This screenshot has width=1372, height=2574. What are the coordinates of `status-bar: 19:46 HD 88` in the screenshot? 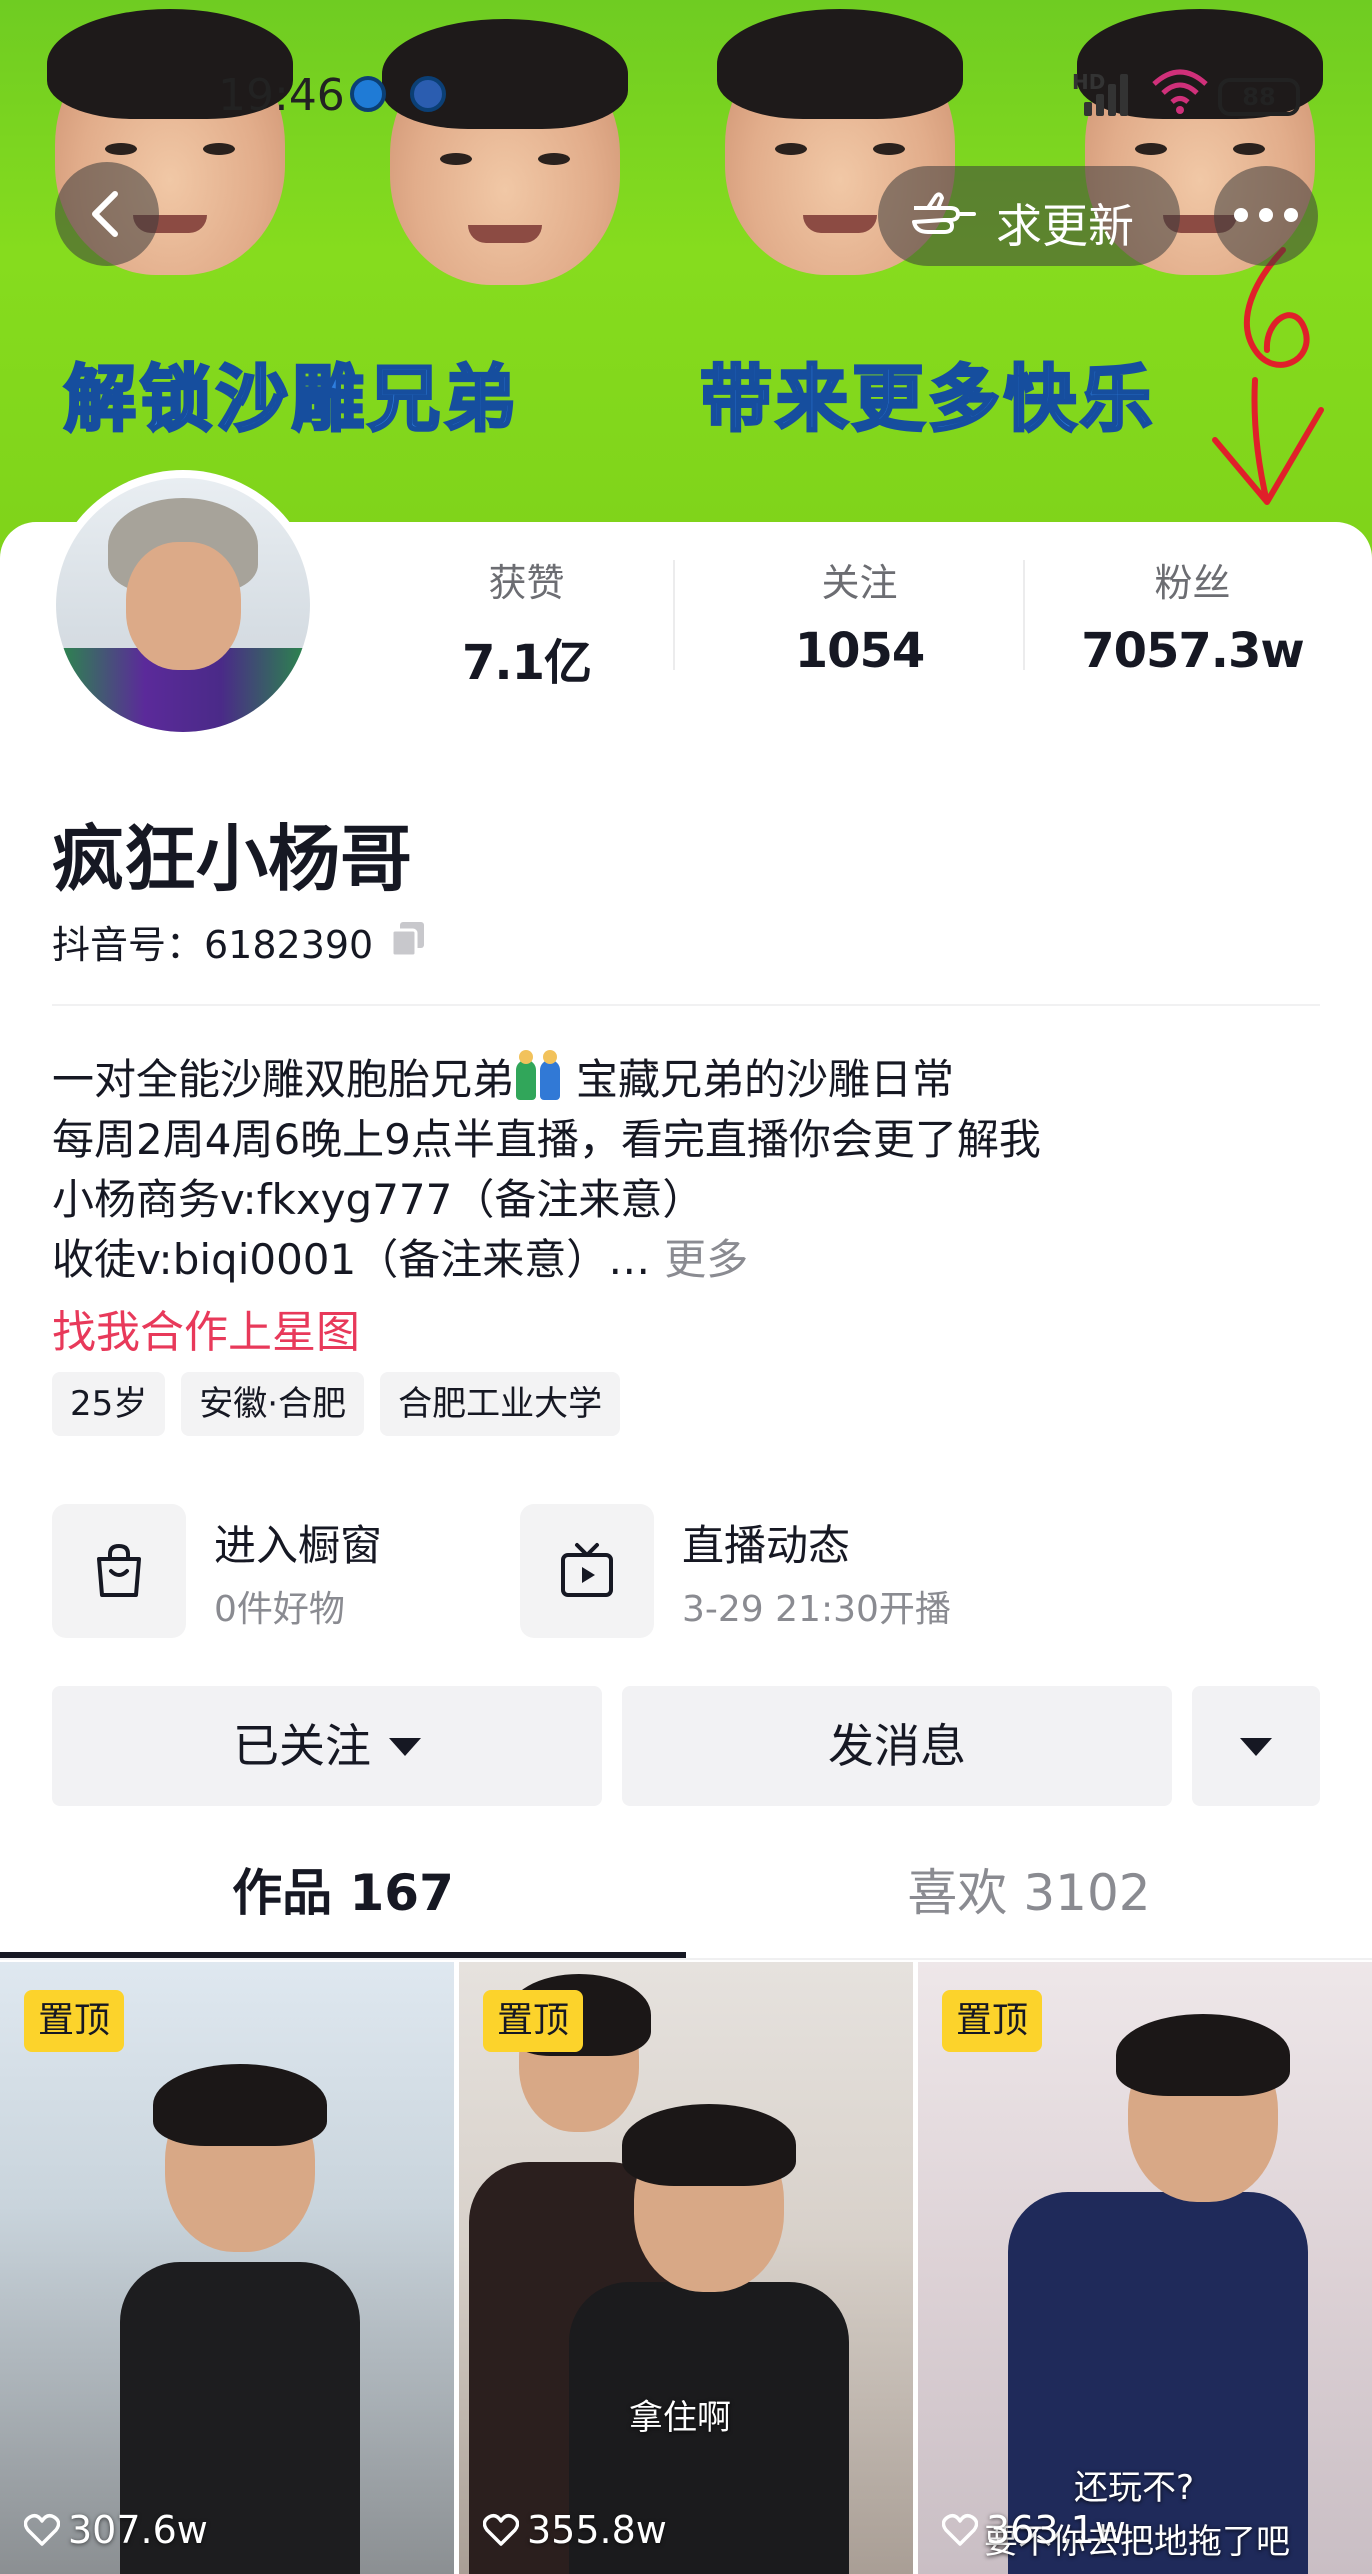 It's located at (686, 60).